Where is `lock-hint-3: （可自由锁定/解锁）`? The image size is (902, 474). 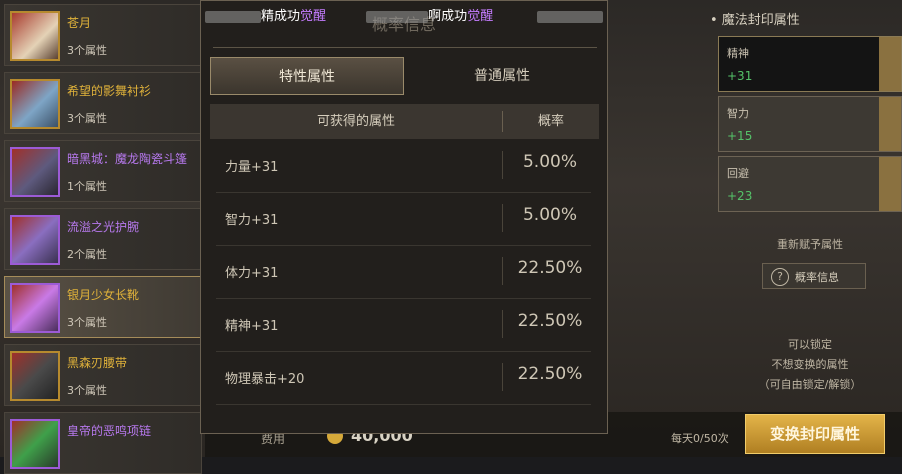 lock-hint-3: （可自由锁定/解锁） is located at coordinates (810, 384).